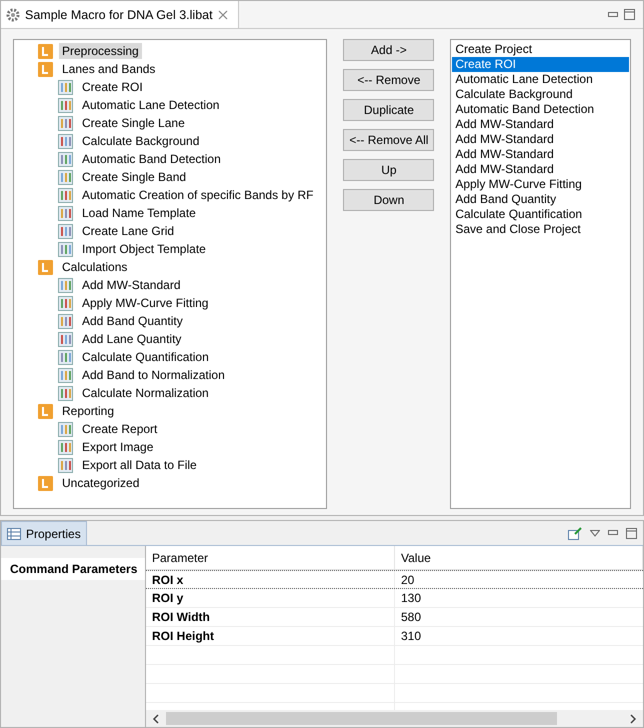 The image size is (644, 728). Describe the element at coordinates (108, 69) in the screenshot. I see `tree-item: Lanes and Bands` at that location.